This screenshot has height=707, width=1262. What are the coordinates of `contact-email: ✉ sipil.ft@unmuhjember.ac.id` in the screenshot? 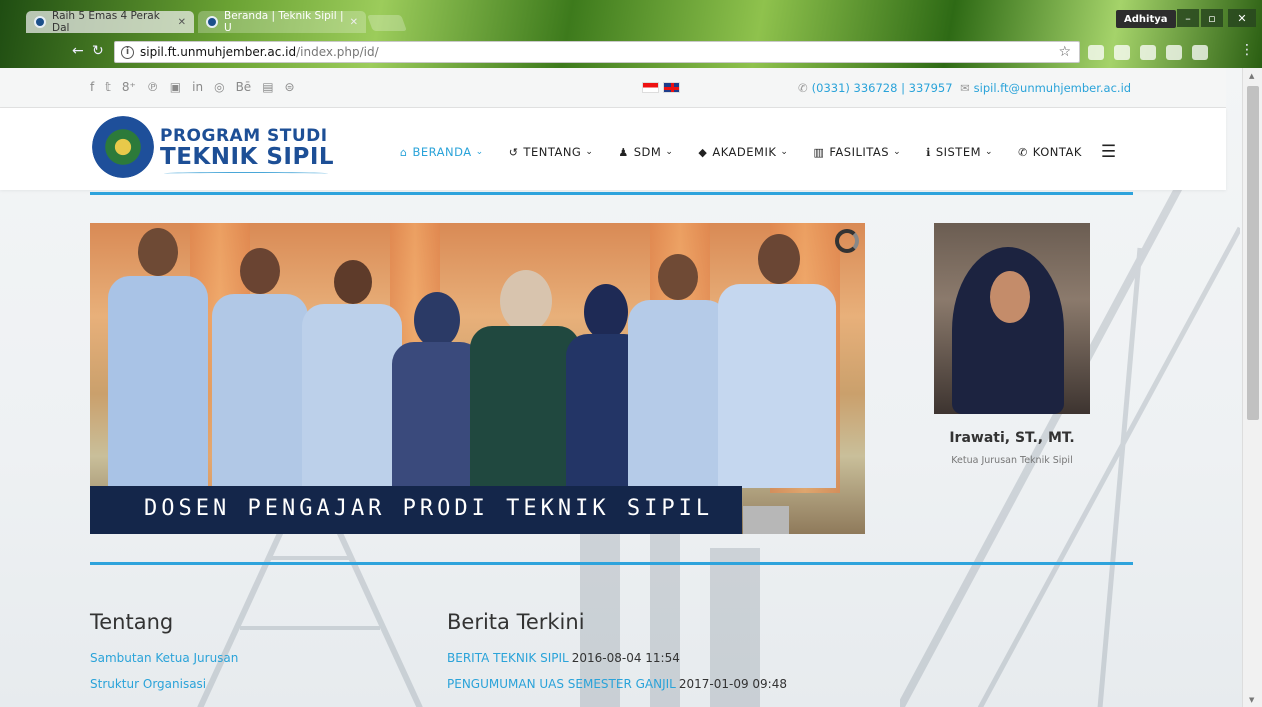 It's located at (1045, 88).